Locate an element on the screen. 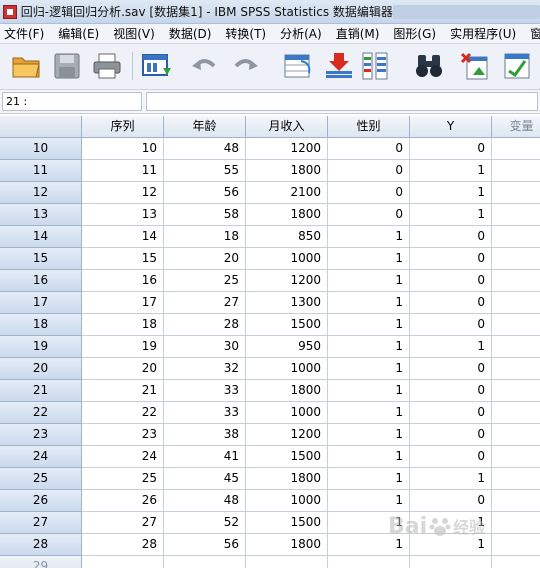  row-number: 17 is located at coordinates (41, 303).